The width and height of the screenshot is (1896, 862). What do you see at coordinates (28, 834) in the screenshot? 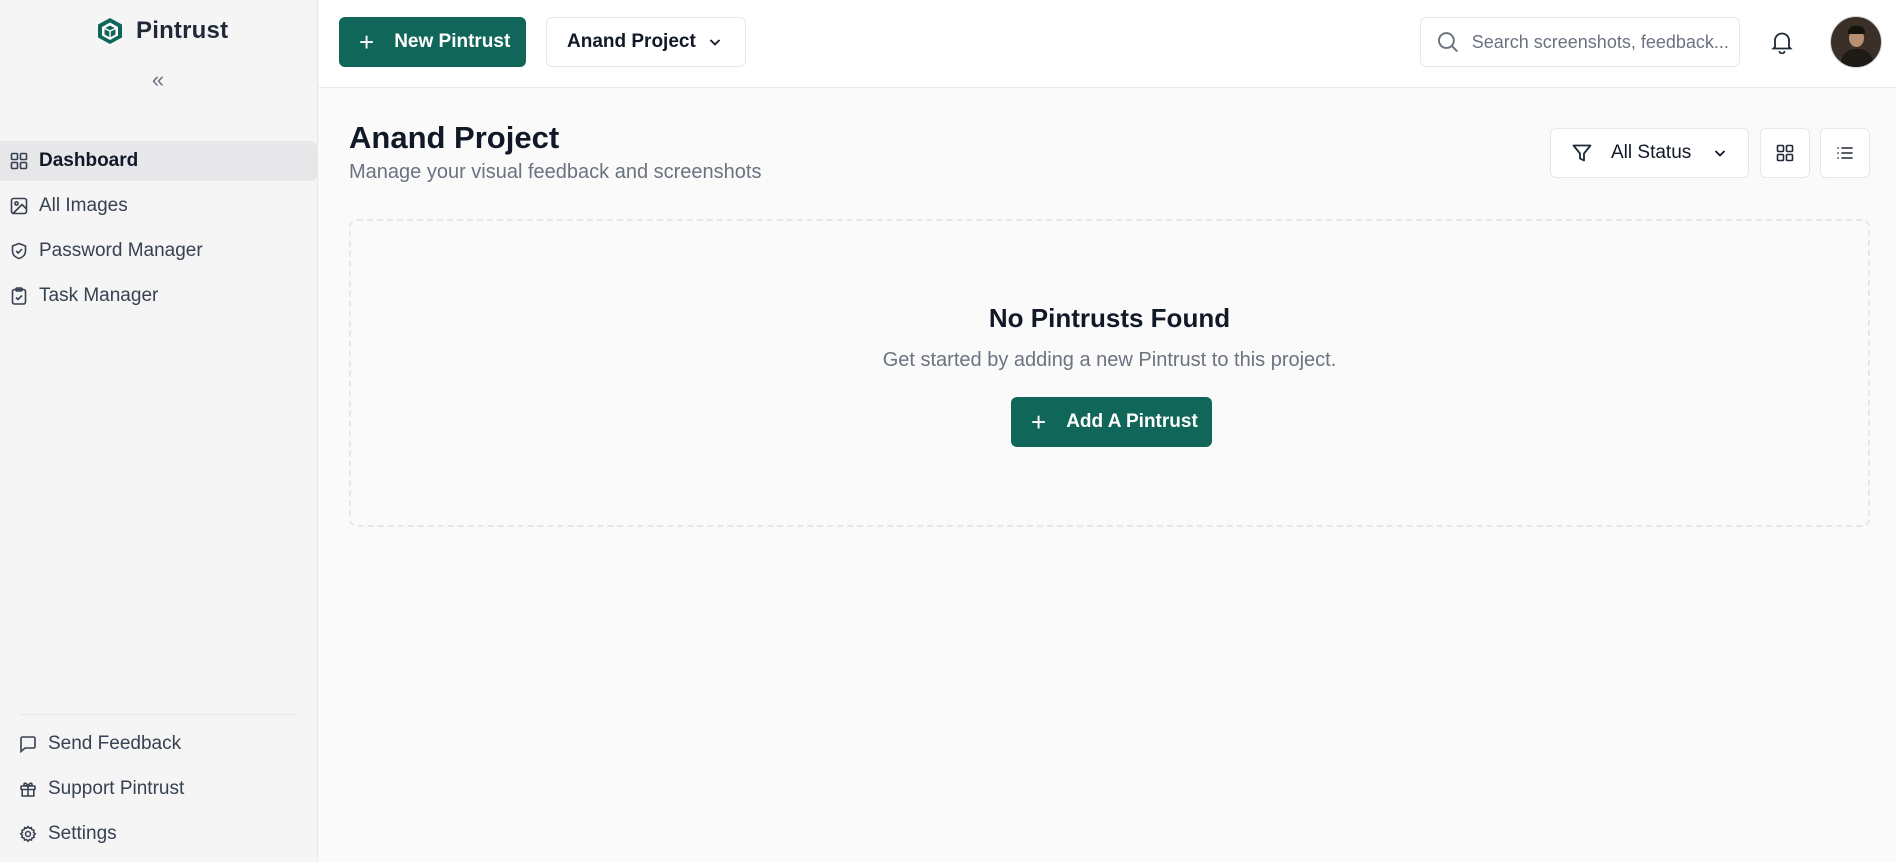
I see `gear-icon` at bounding box center [28, 834].